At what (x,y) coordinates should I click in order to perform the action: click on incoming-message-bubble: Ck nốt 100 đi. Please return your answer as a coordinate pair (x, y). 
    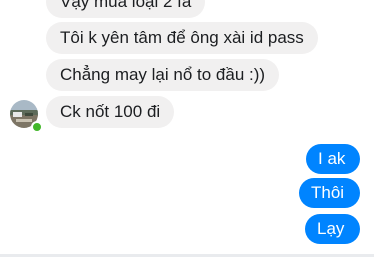
    Looking at the image, I should click on (110, 112).